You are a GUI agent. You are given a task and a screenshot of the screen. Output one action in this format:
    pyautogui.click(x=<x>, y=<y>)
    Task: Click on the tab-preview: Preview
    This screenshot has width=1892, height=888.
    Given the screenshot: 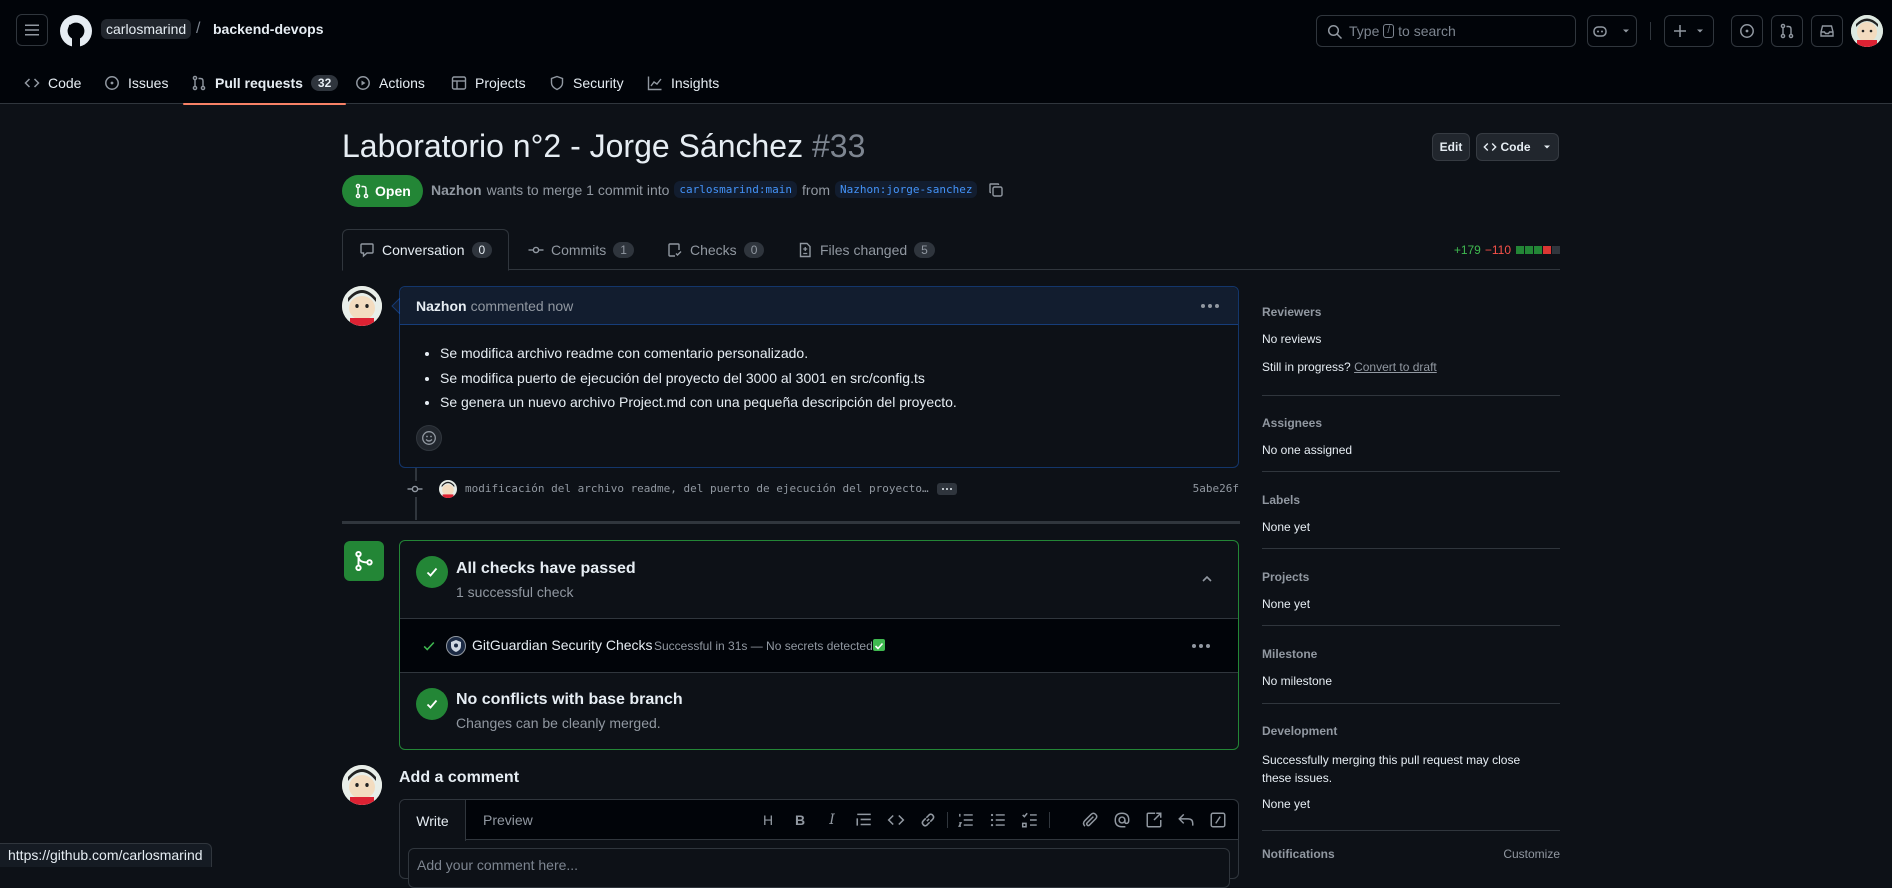 What is the action you would take?
    pyautogui.click(x=508, y=820)
    